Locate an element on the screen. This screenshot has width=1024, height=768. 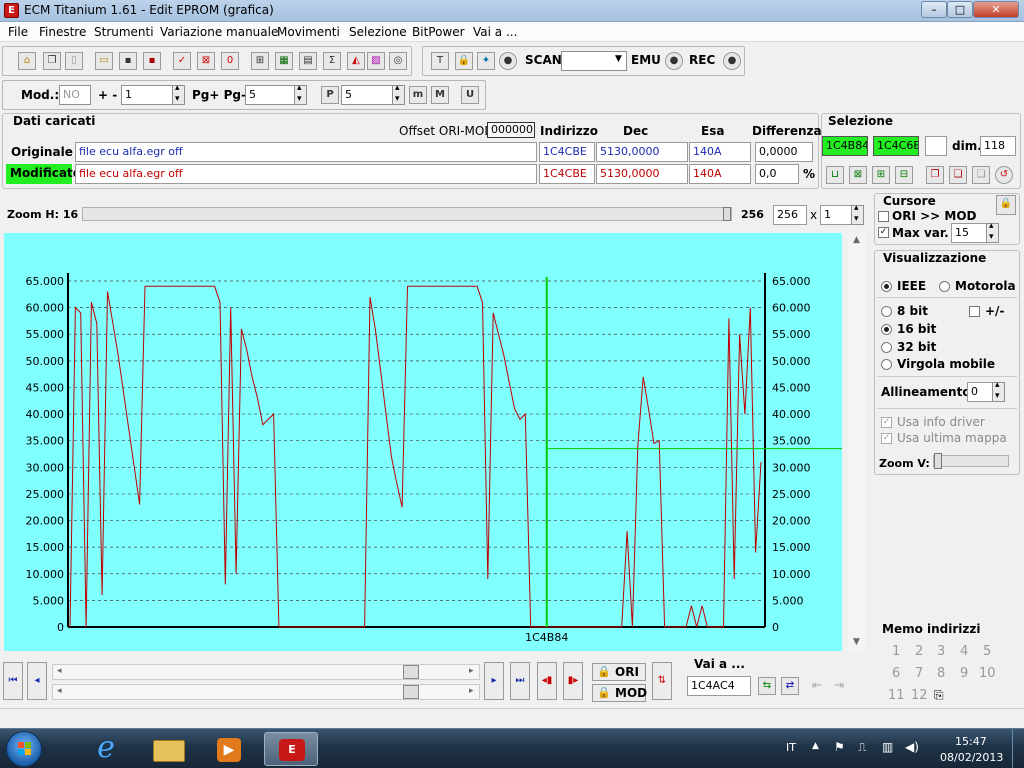
back-arrow-icon: ⇤ is located at coordinates (817, 685).